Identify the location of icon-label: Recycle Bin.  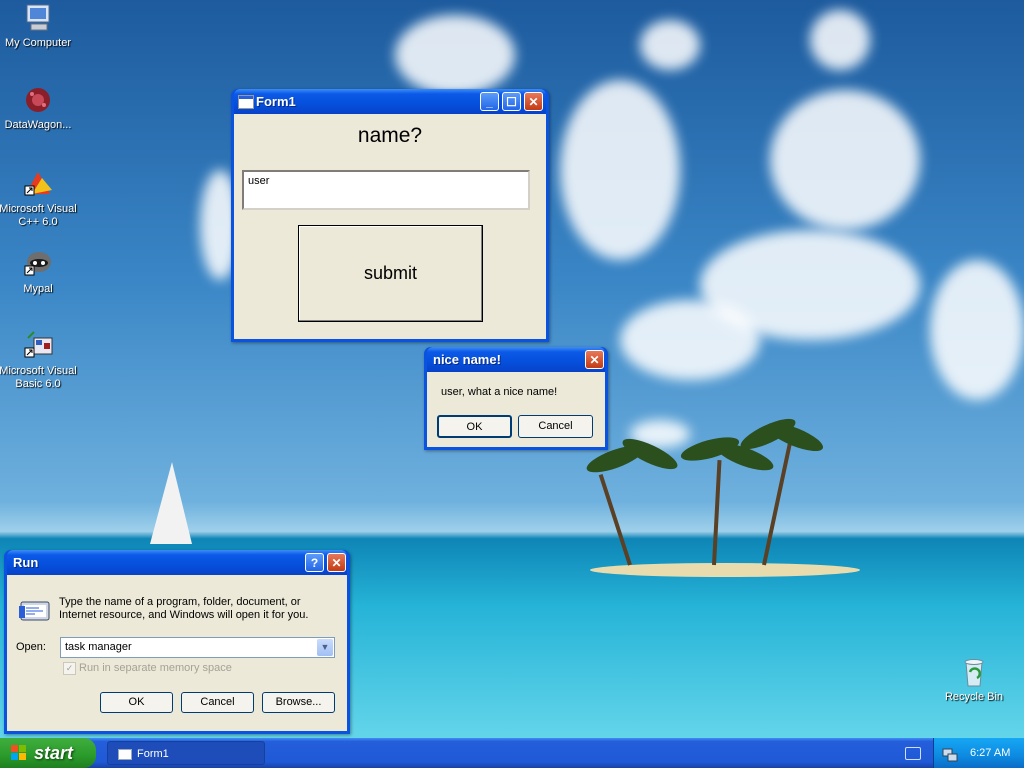
(974, 697).